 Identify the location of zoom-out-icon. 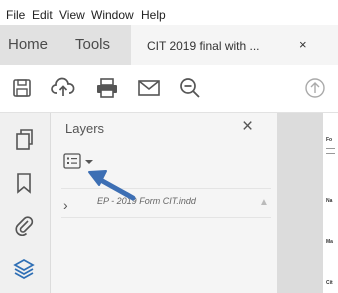
(190, 88).